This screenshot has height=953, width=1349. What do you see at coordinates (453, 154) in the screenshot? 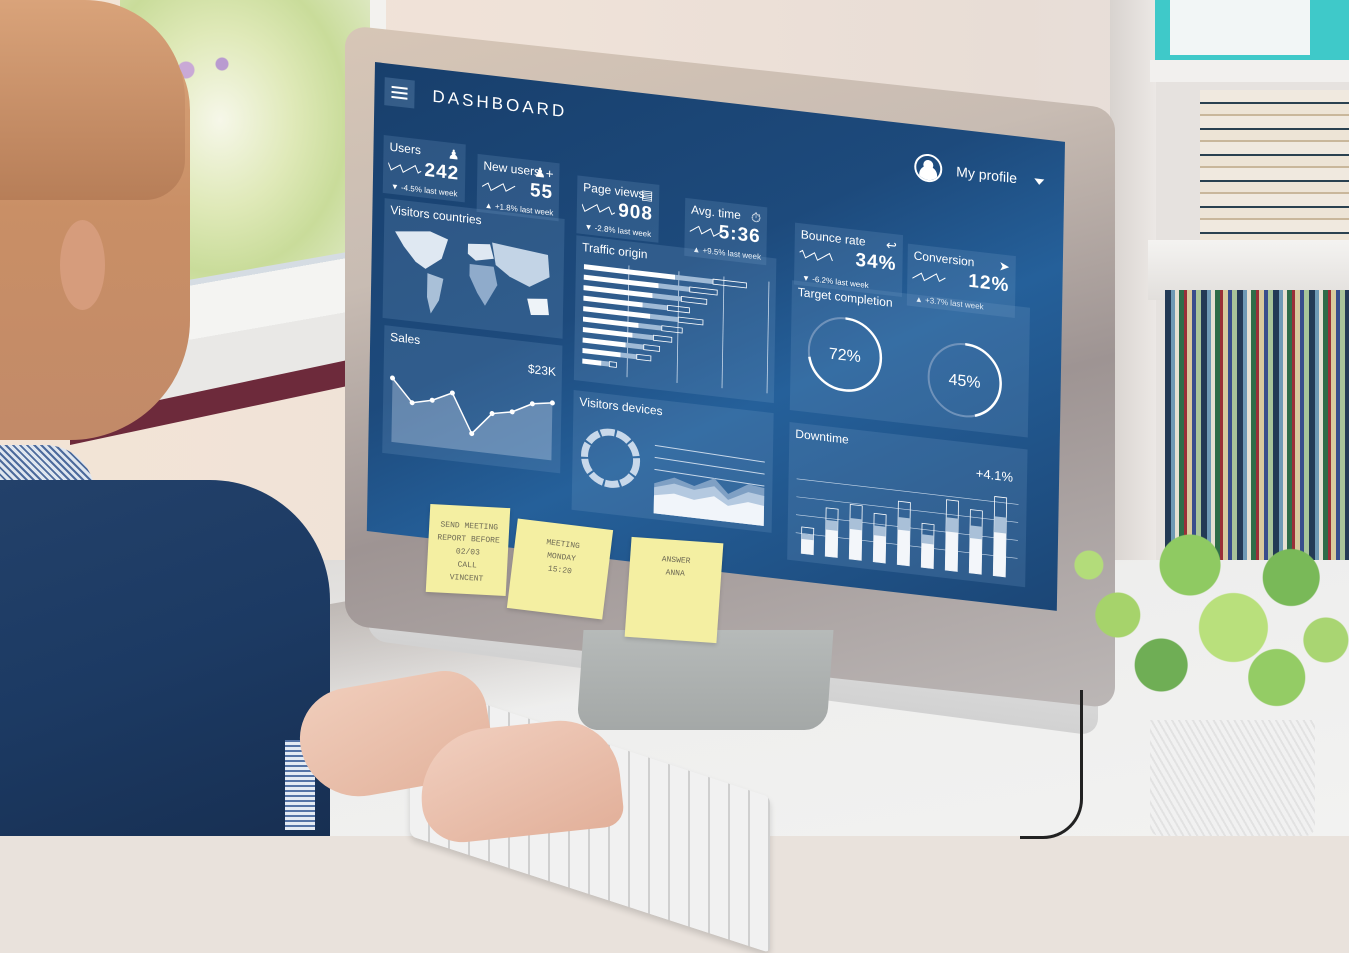
I see `user-icon: ♟` at bounding box center [453, 154].